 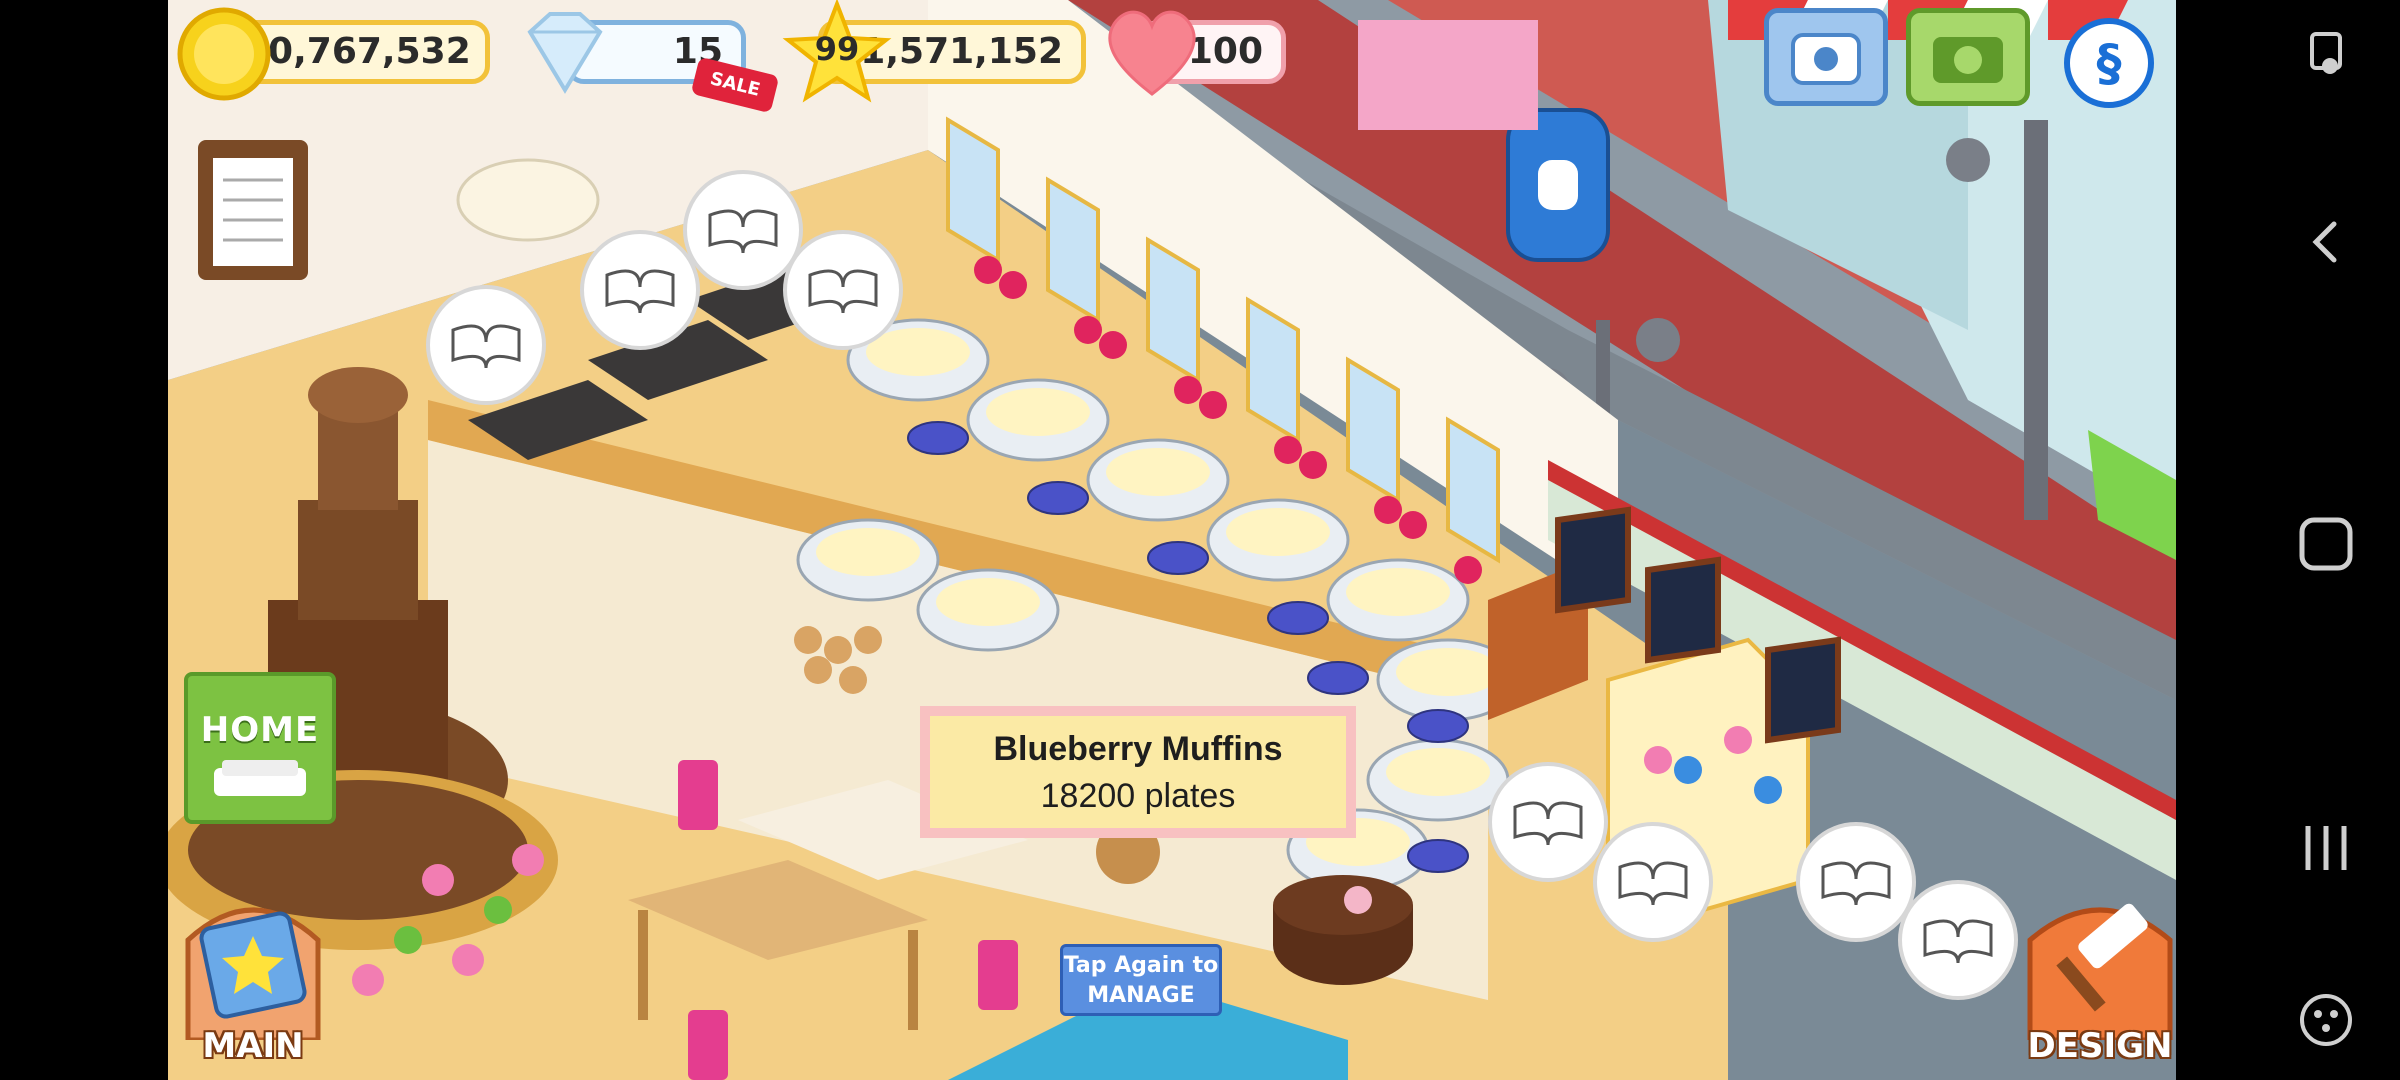 What do you see at coordinates (1141, 965) in the screenshot?
I see `tap-again-line1: Tap Again to` at bounding box center [1141, 965].